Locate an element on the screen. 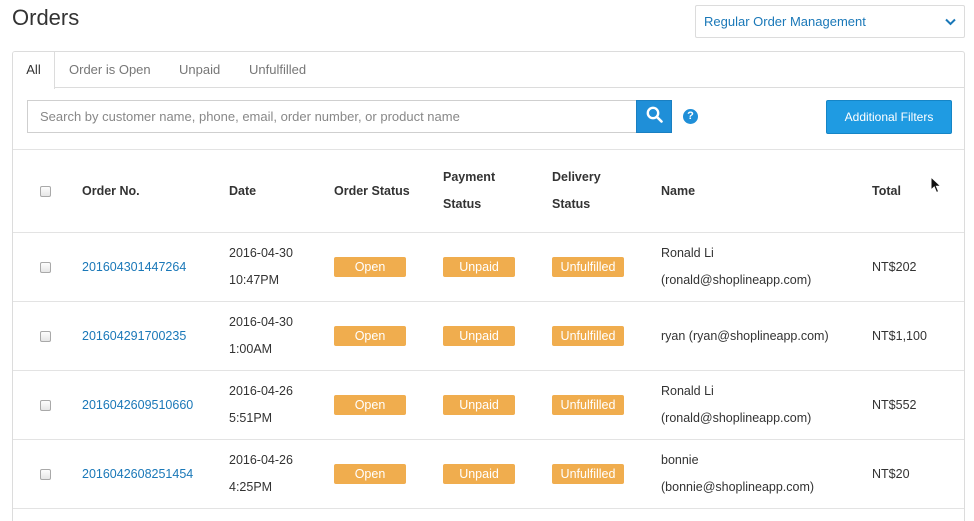 The width and height of the screenshot is (974, 521). header-payment-status-line2: Status is located at coordinates (462, 204).